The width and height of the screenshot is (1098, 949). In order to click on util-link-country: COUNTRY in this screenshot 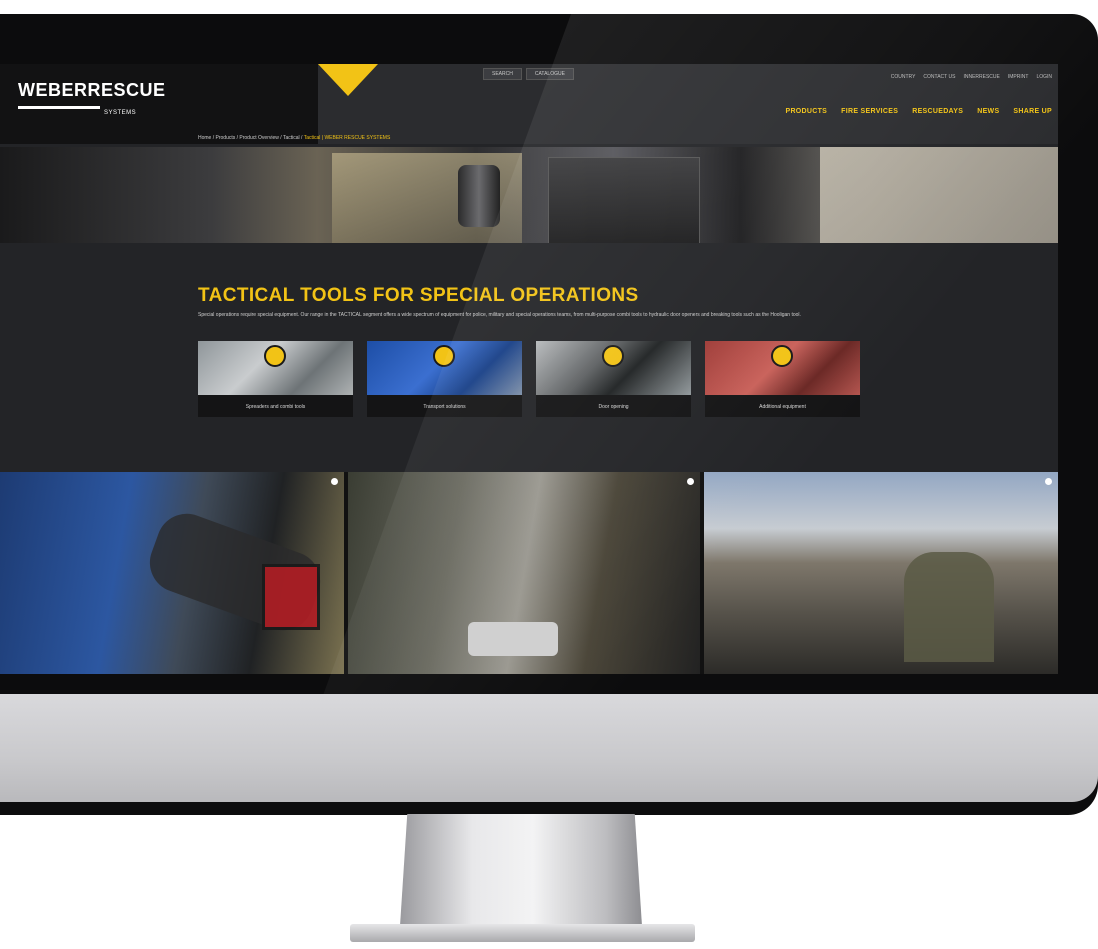, I will do `click(903, 77)`.